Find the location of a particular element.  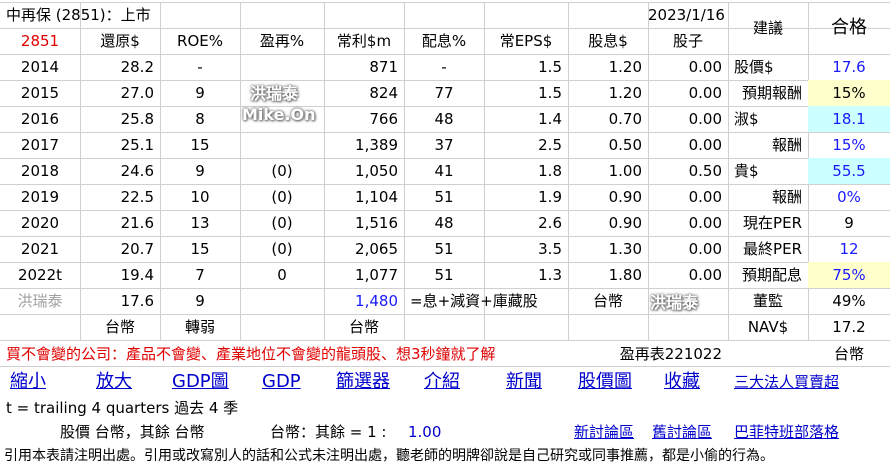

table-cell: 1.30 is located at coordinates (625, 249).